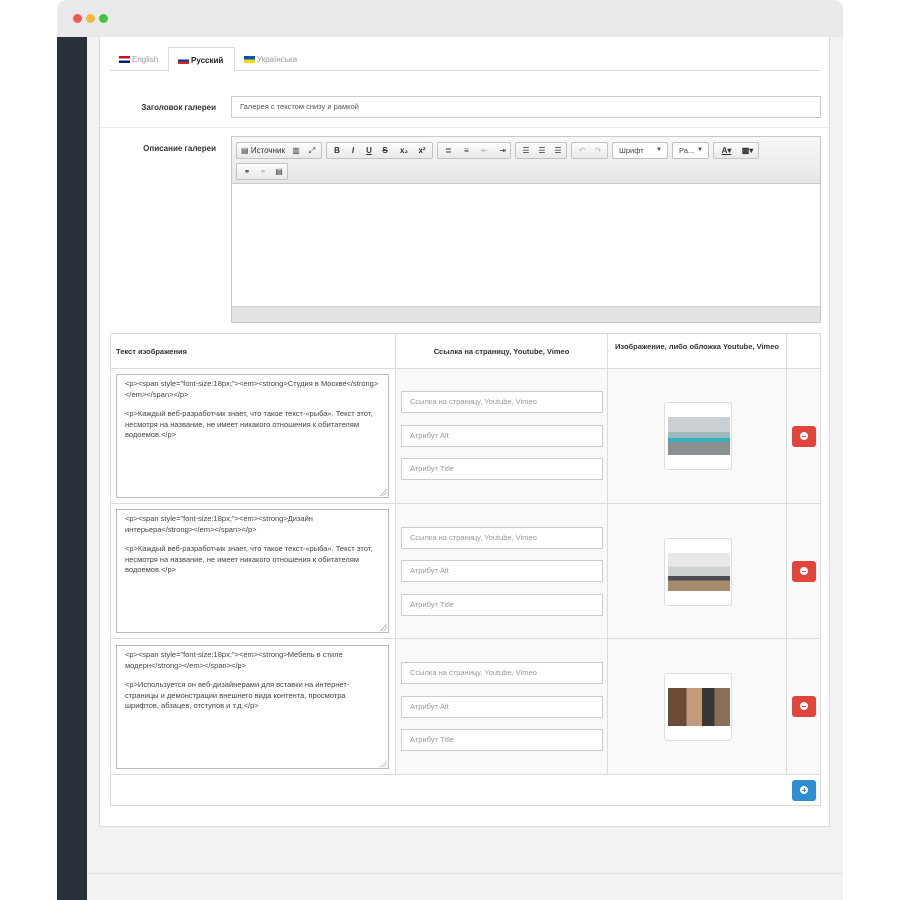 This screenshot has width=900, height=900. I want to click on strikethrough-button: S, so click(385, 150).